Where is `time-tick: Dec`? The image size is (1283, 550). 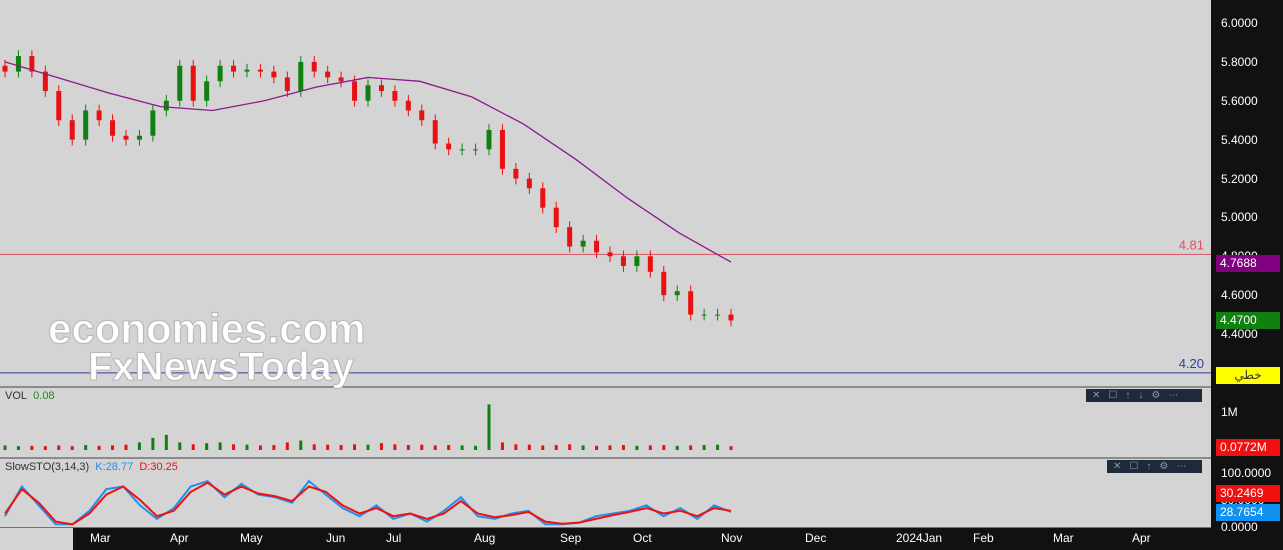 time-tick: Dec is located at coordinates (816, 538).